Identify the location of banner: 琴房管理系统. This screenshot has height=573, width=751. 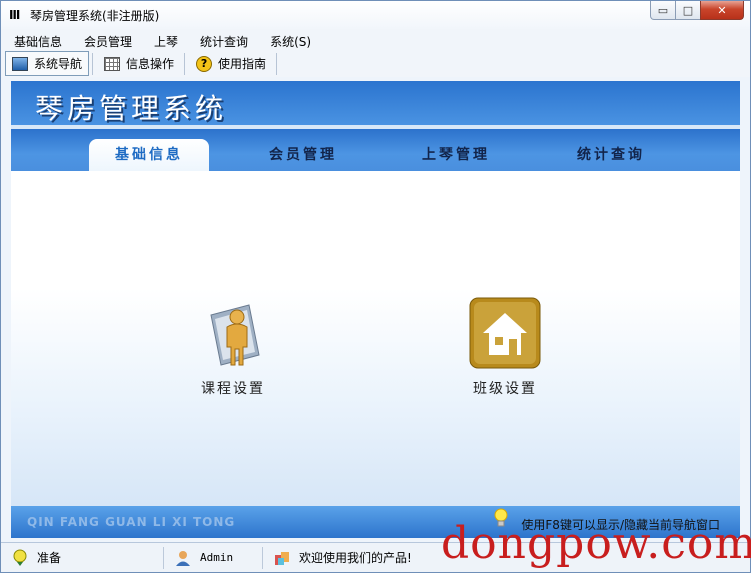
(375, 103).